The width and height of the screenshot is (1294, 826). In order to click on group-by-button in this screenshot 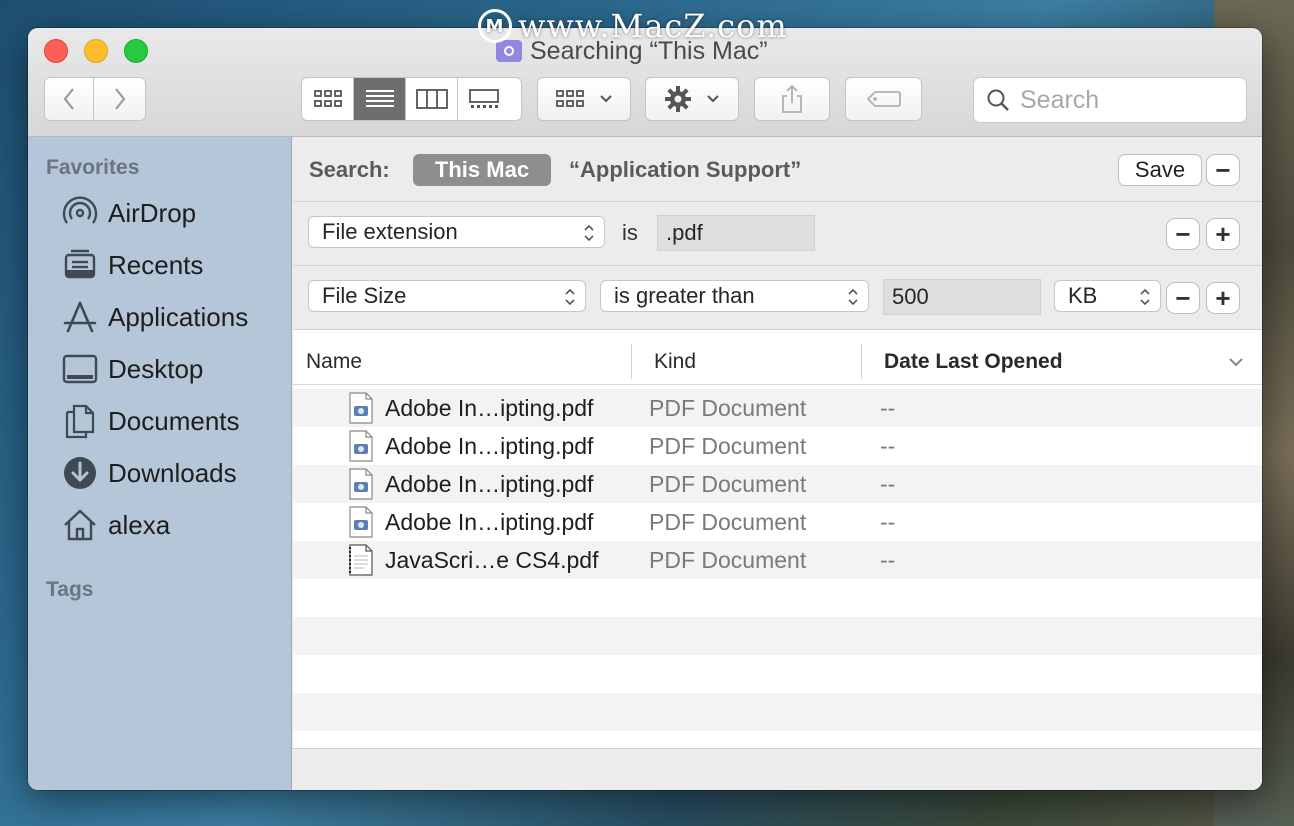, I will do `click(584, 99)`.